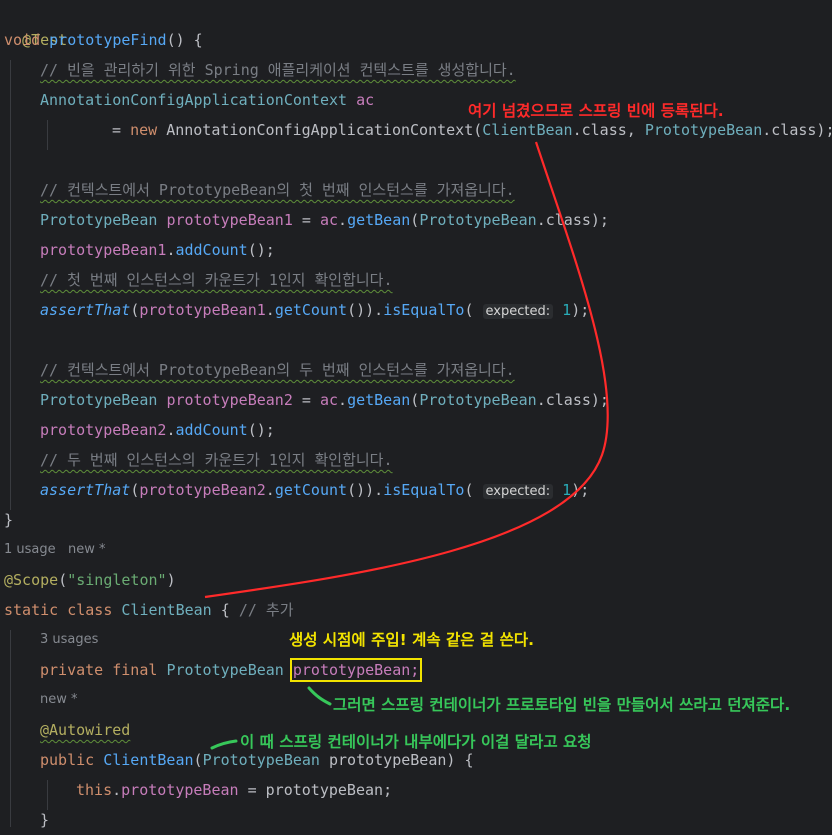 The image size is (832, 835). What do you see at coordinates (416, 742) in the screenshot?
I see `green-annotation-note: 이 때 스프링 컨테이너가 내부에다가 이걸 달라고 요청` at bounding box center [416, 742].